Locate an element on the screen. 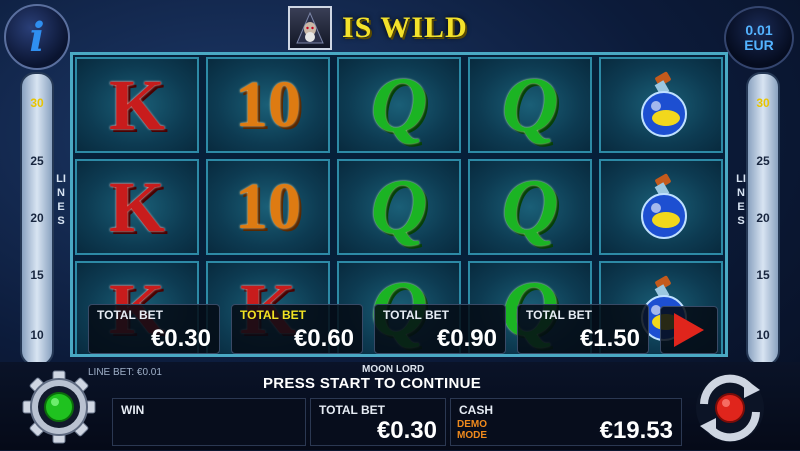 The width and height of the screenshot is (800, 451). status-message: PRESS START TO CONTINUE is located at coordinates (372, 383).